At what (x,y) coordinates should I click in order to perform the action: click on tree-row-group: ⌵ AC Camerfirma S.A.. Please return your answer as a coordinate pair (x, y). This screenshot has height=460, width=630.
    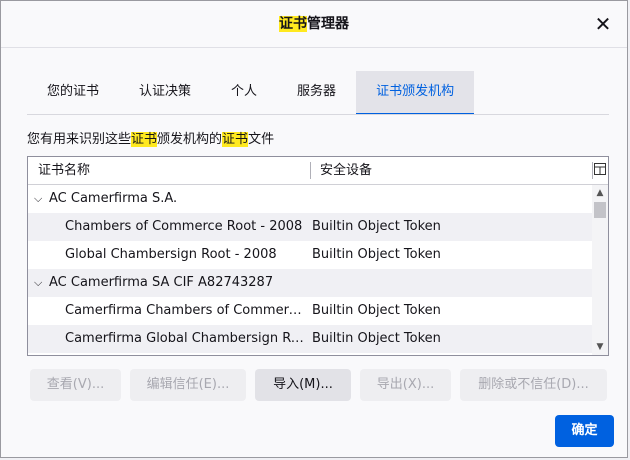
    Looking at the image, I should click on (310, 199).